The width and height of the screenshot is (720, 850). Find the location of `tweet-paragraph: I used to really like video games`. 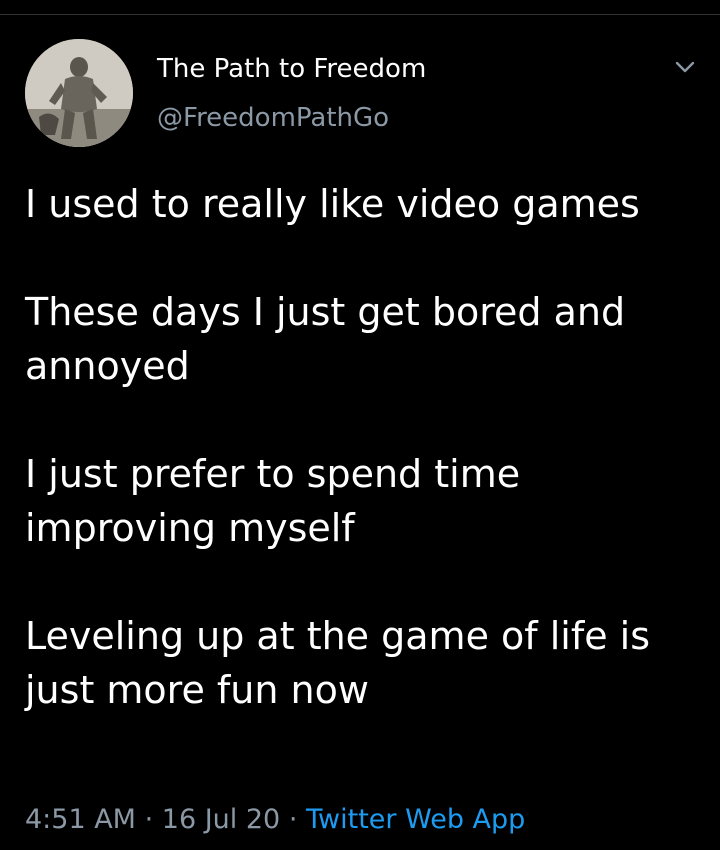

tweet-paragraph: I used to really like video games is located at coordinates (332, 204).